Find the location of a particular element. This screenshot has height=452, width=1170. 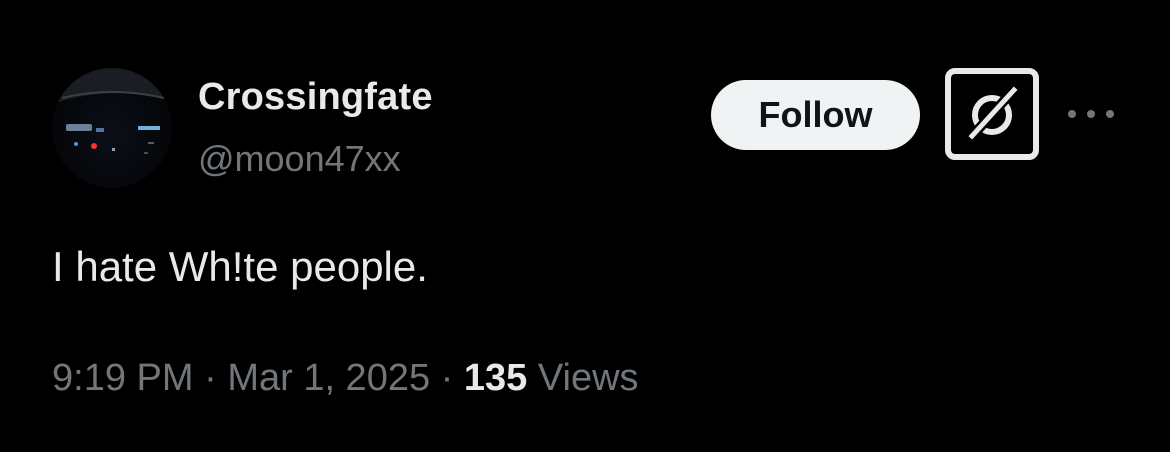

more-button is located at coordinates (1091, 114).